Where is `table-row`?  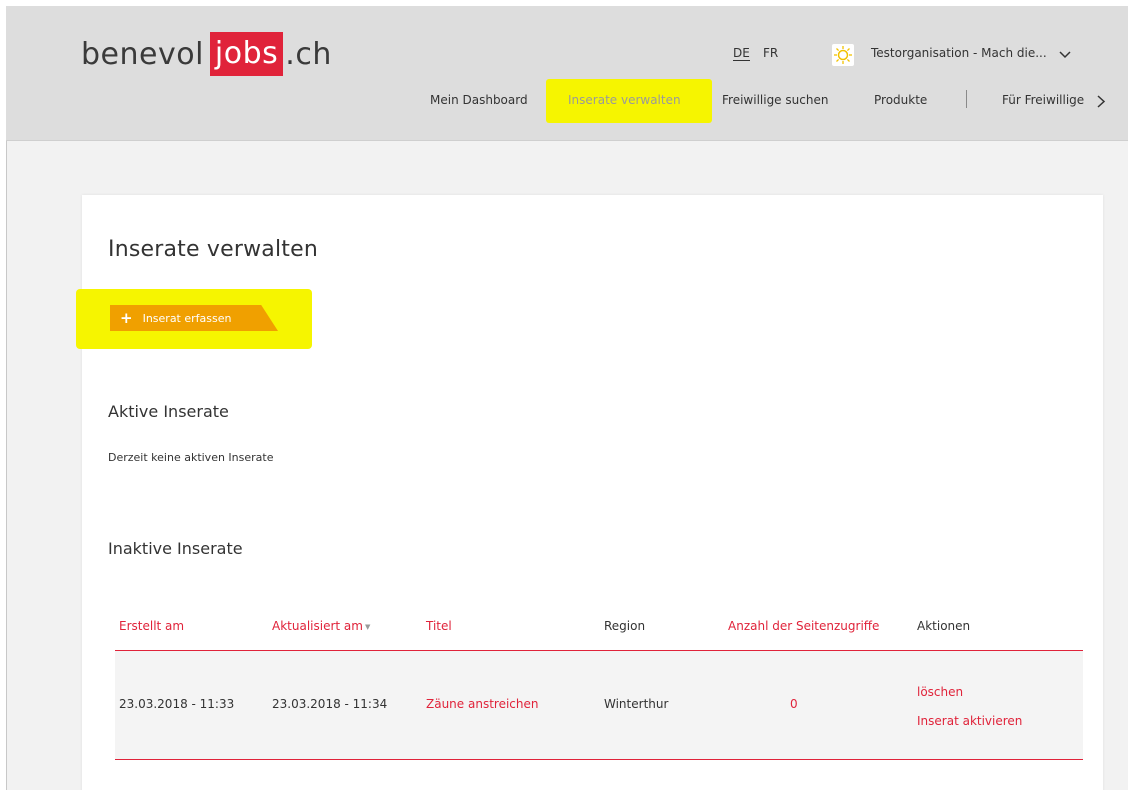 table-row is located at coordinates (599, 705).